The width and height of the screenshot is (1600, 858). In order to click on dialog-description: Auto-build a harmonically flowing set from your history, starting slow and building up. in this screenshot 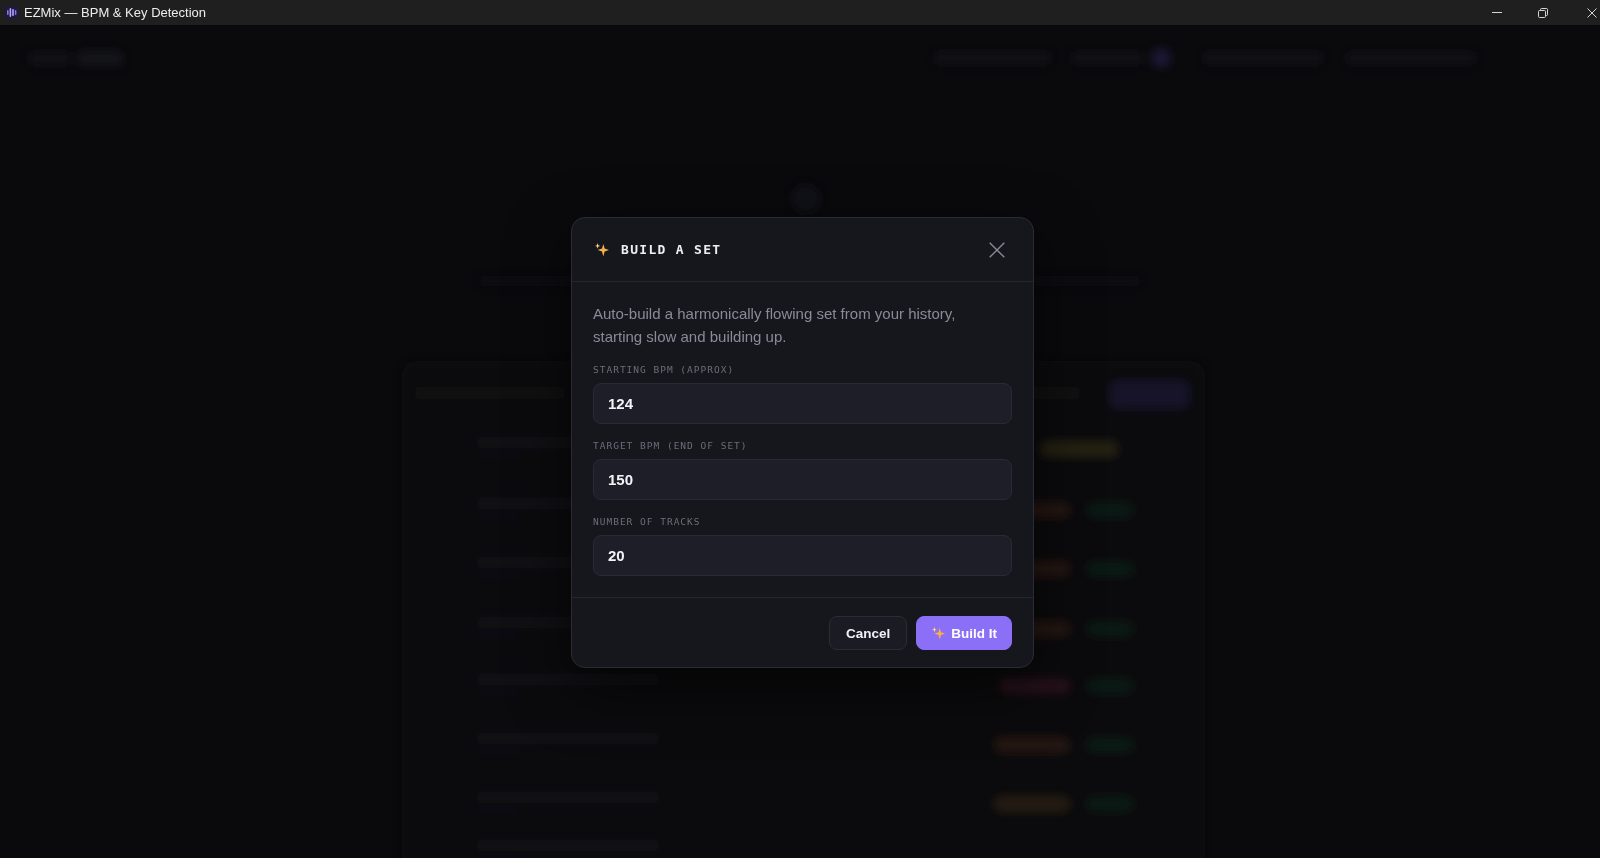, I will do `click(775, 325)`.